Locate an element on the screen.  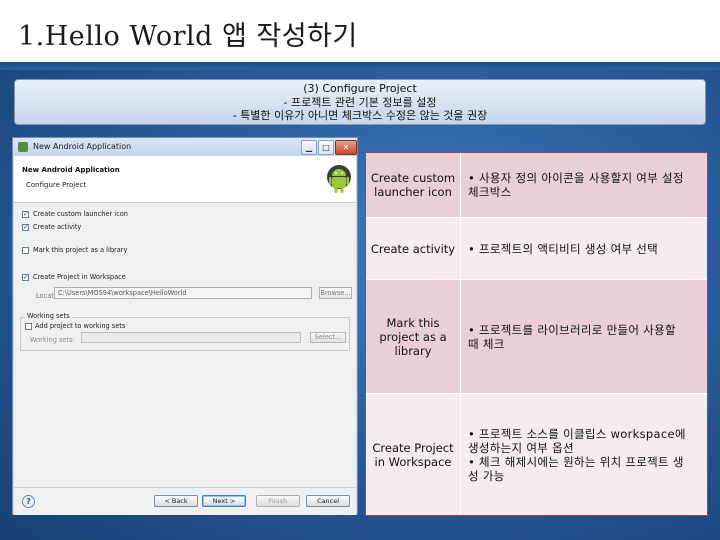
banner-line-3: - 특별한 이유가 아니면 체크박스 수정은 않는 것을 권장 is located at coordinates (360, 115).